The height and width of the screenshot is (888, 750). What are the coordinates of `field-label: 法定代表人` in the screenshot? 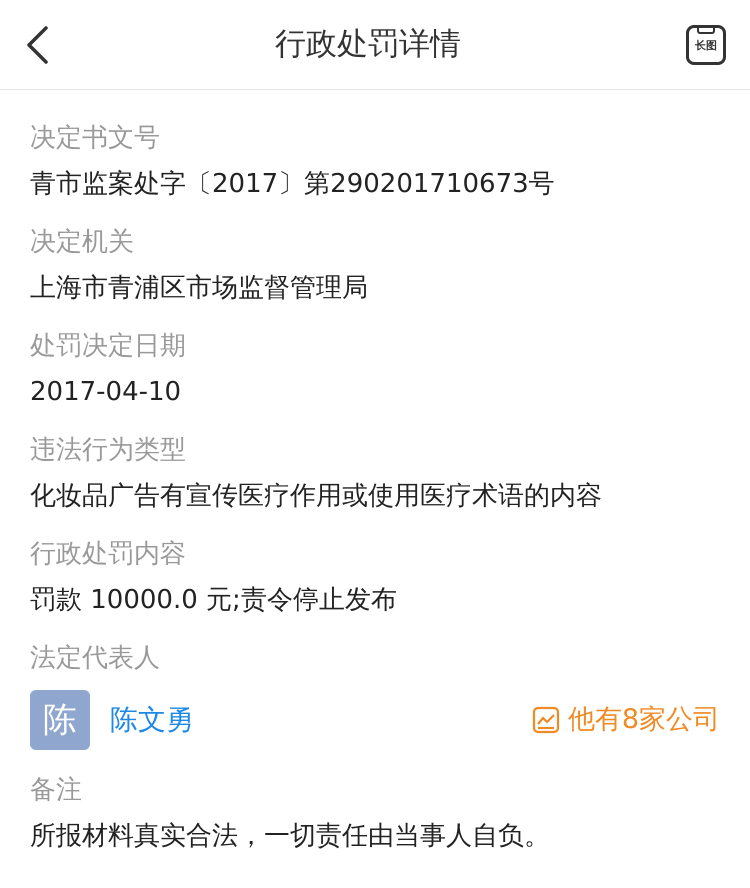 It's located at (95, 658).